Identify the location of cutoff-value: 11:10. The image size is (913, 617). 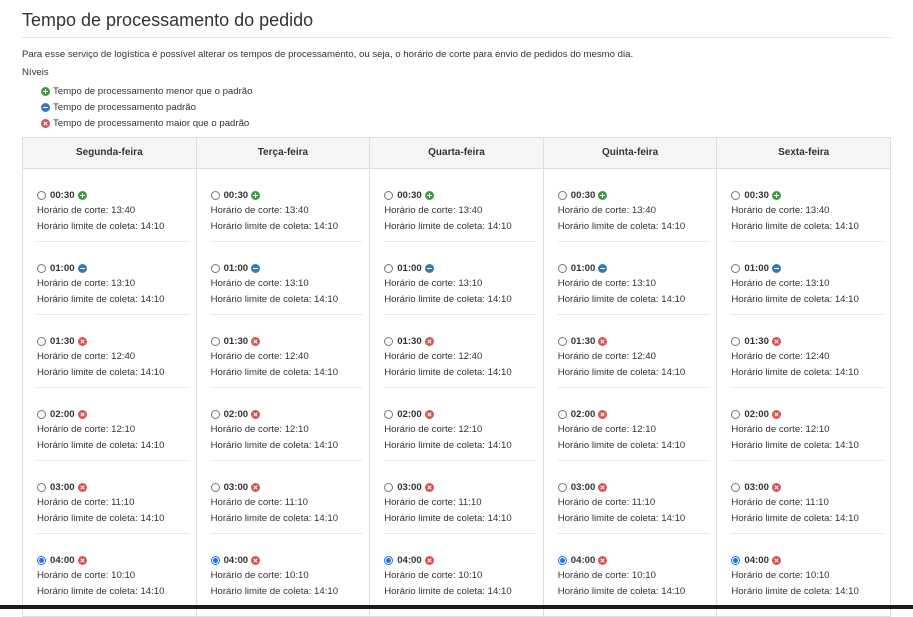
(643, 502).